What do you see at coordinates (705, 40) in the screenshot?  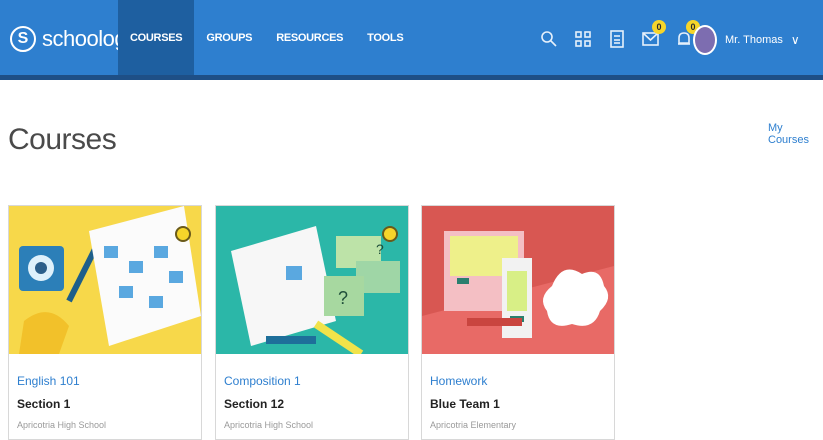 I see `avatar` at bounding box center [705, 40].